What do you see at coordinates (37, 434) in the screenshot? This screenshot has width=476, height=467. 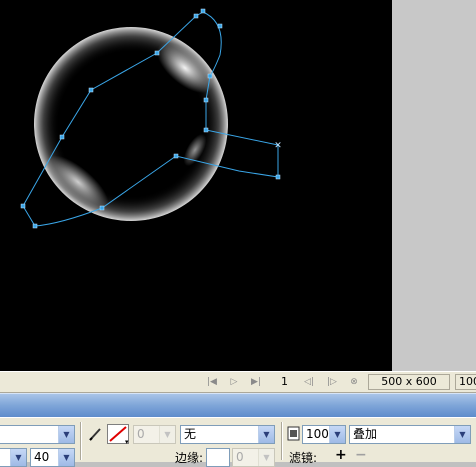 I see `font-family-dropdown: ▼` at bounding box center [37, 434].